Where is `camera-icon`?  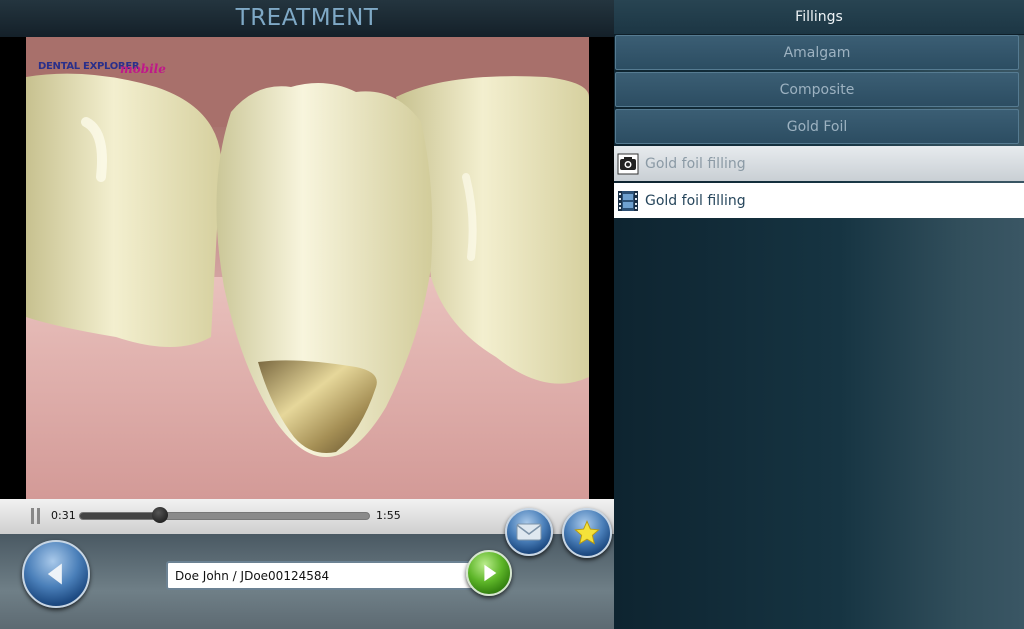 camera-icon is located at coordinates (628, 164).